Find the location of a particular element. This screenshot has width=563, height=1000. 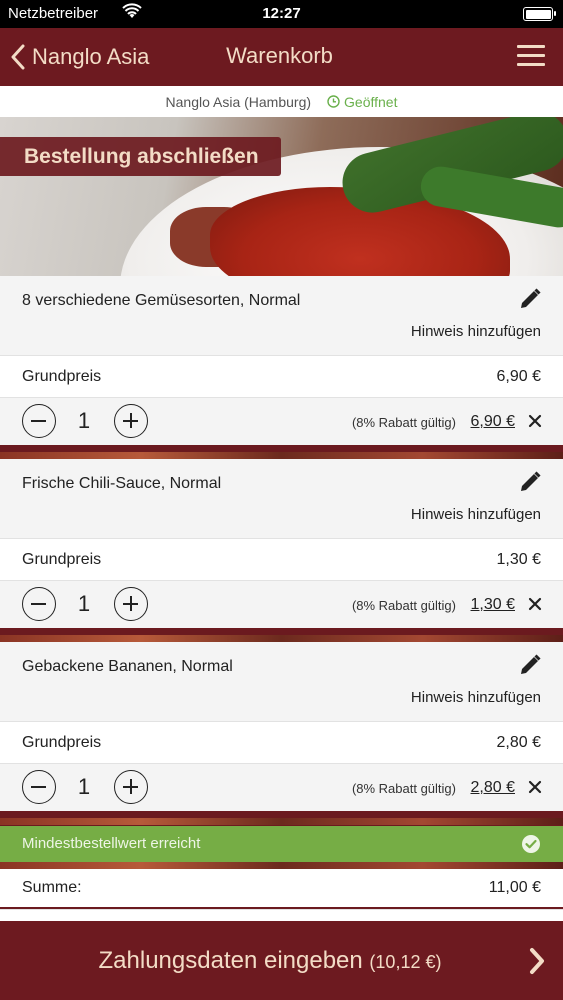

restaurant-info-bar: Nanglo Asia (Hamburg) Geöffnet is located at coordinates (281, 101).